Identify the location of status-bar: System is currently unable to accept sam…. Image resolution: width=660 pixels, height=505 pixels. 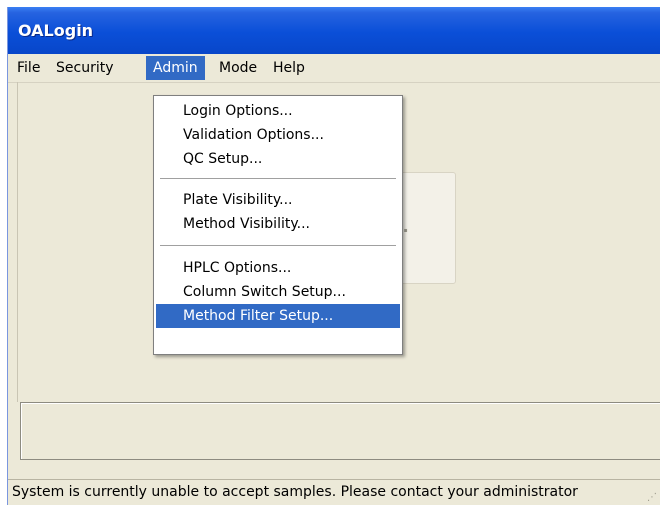
(334, 492).